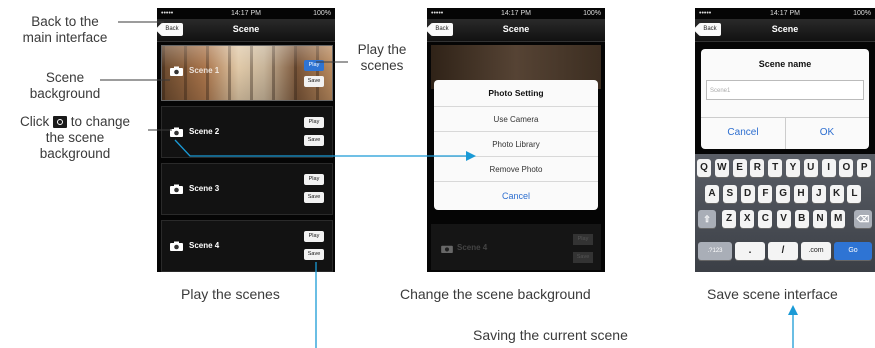 This screenshot has height=348, width=875. What do you see at coordinates (793, 310) in the screenshot?
I see `arrowhead` at bounding box center [793, 310].